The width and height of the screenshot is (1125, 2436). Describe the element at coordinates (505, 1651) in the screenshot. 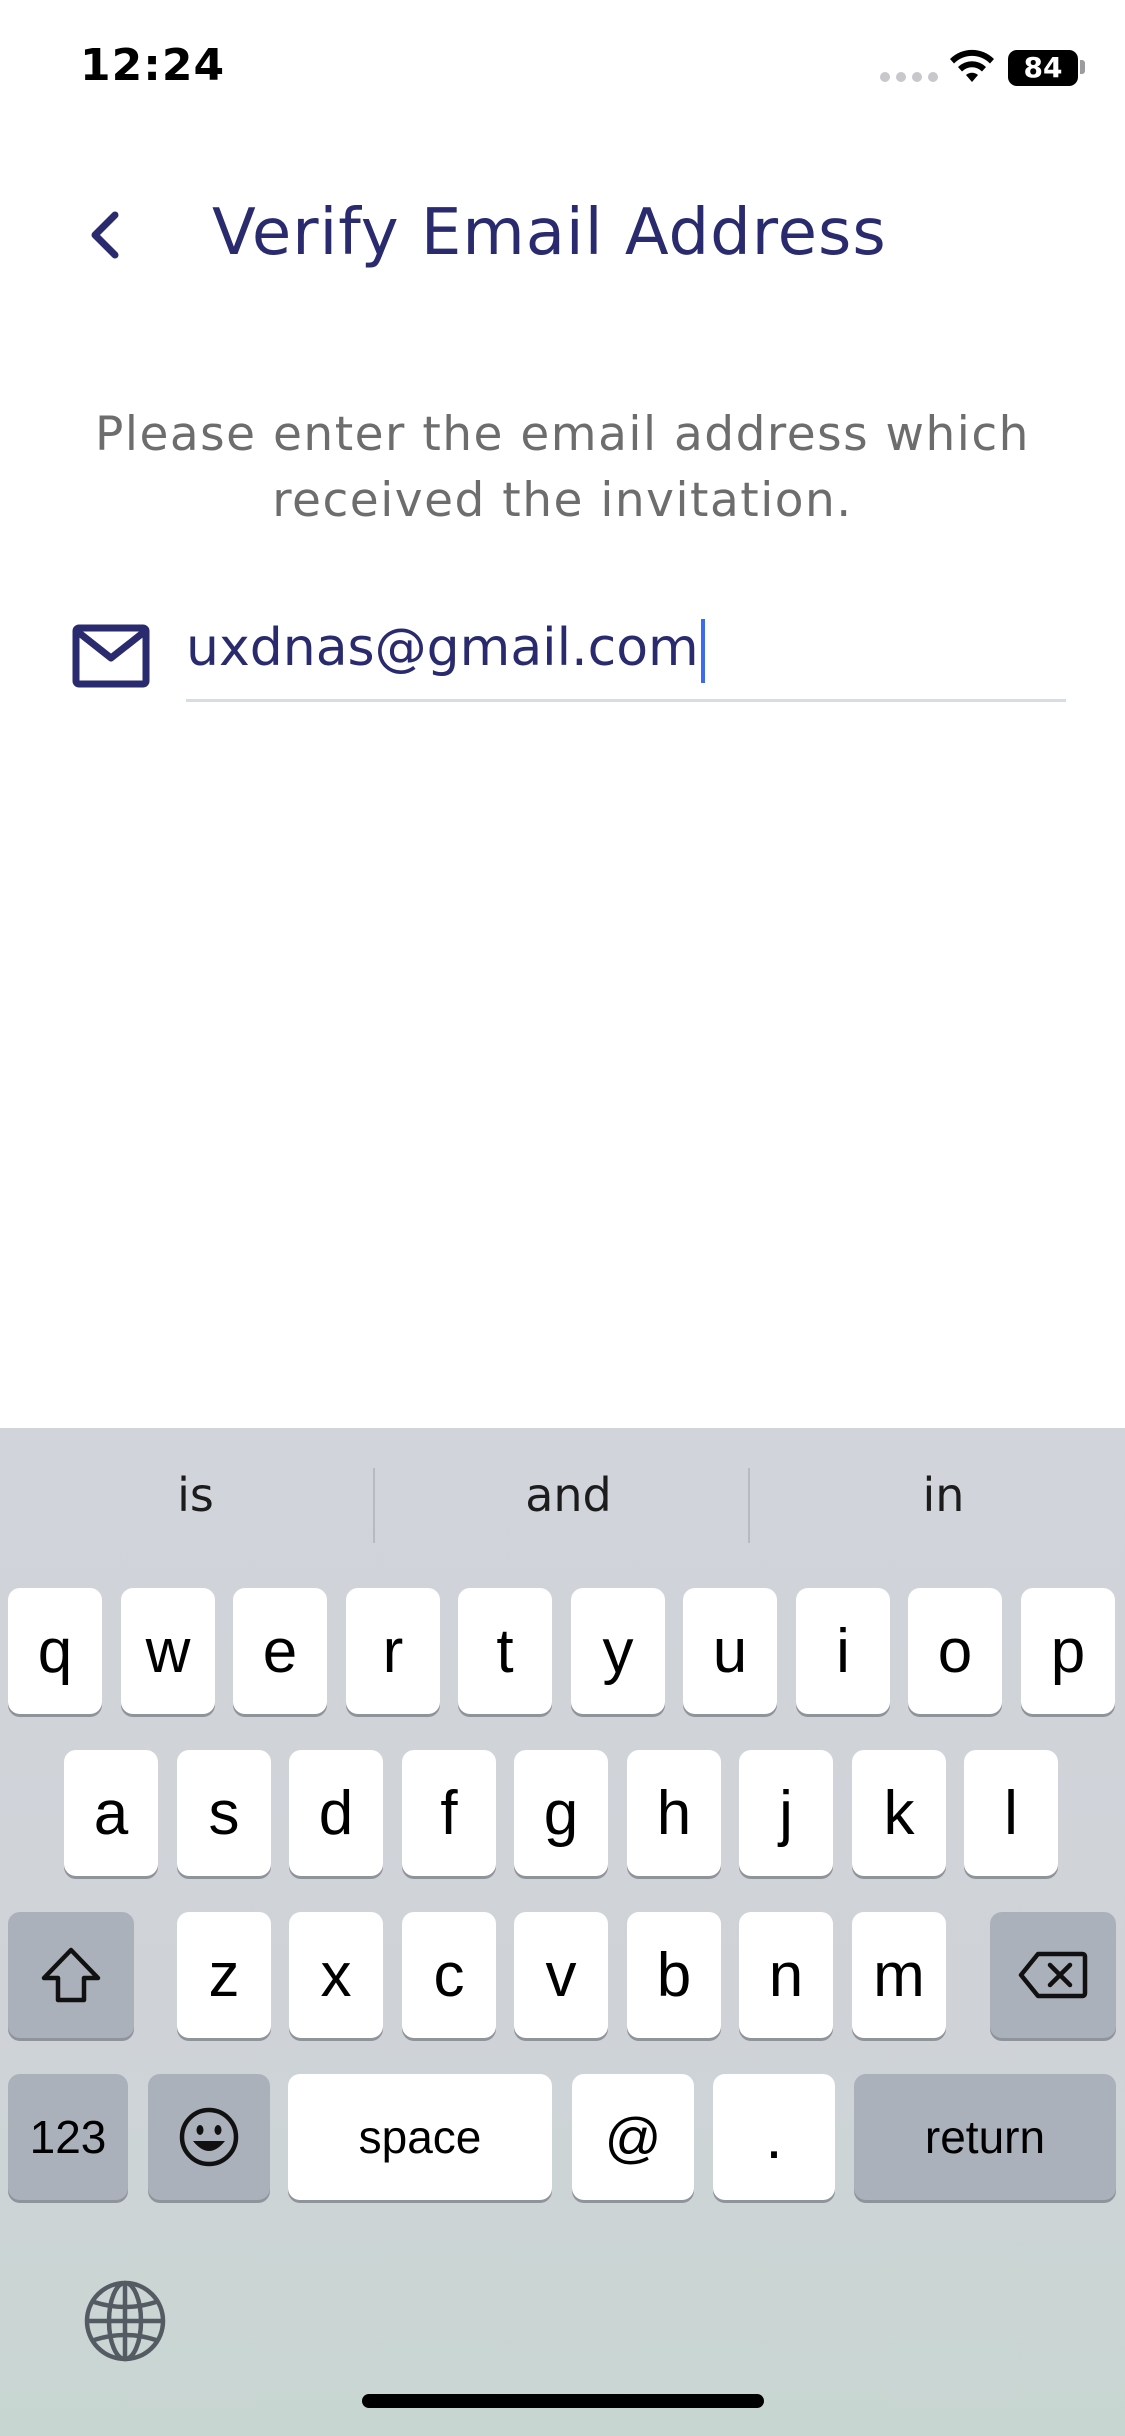

I see `key-t: t` at that location.